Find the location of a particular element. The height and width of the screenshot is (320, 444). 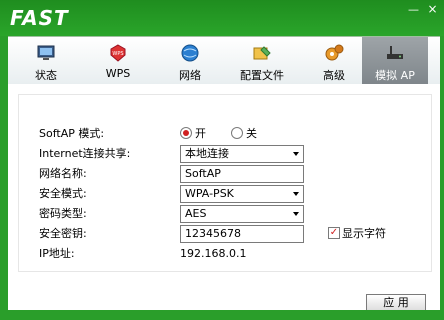

tab-network: 网络 is located at coordinates (190, 61).